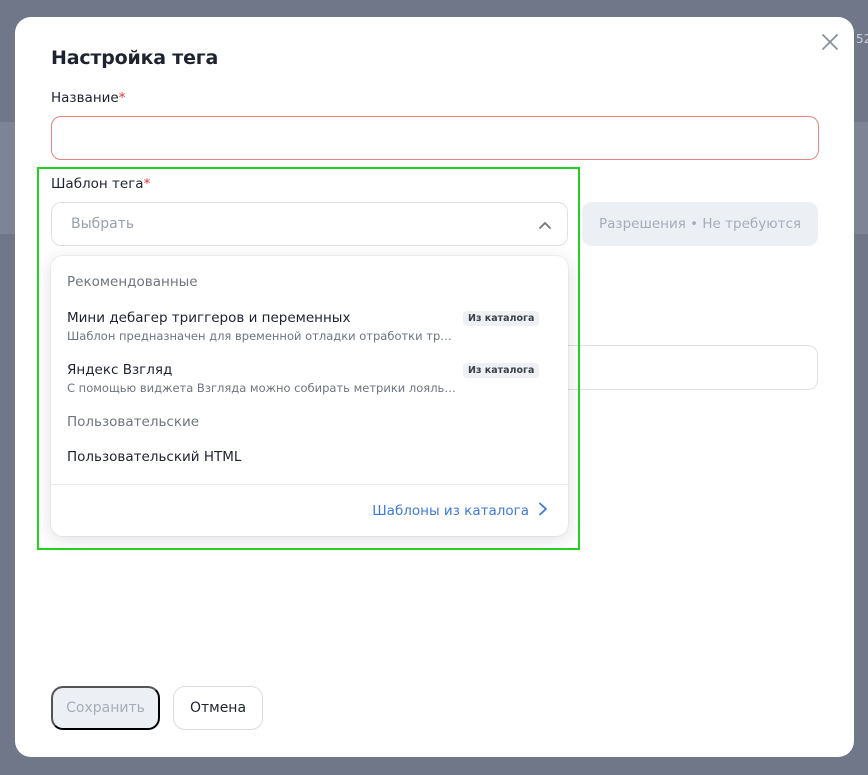 This screenshot has width=868, height=775. I want to click on template-label-text: Шаблон тега, so click(97, 184).